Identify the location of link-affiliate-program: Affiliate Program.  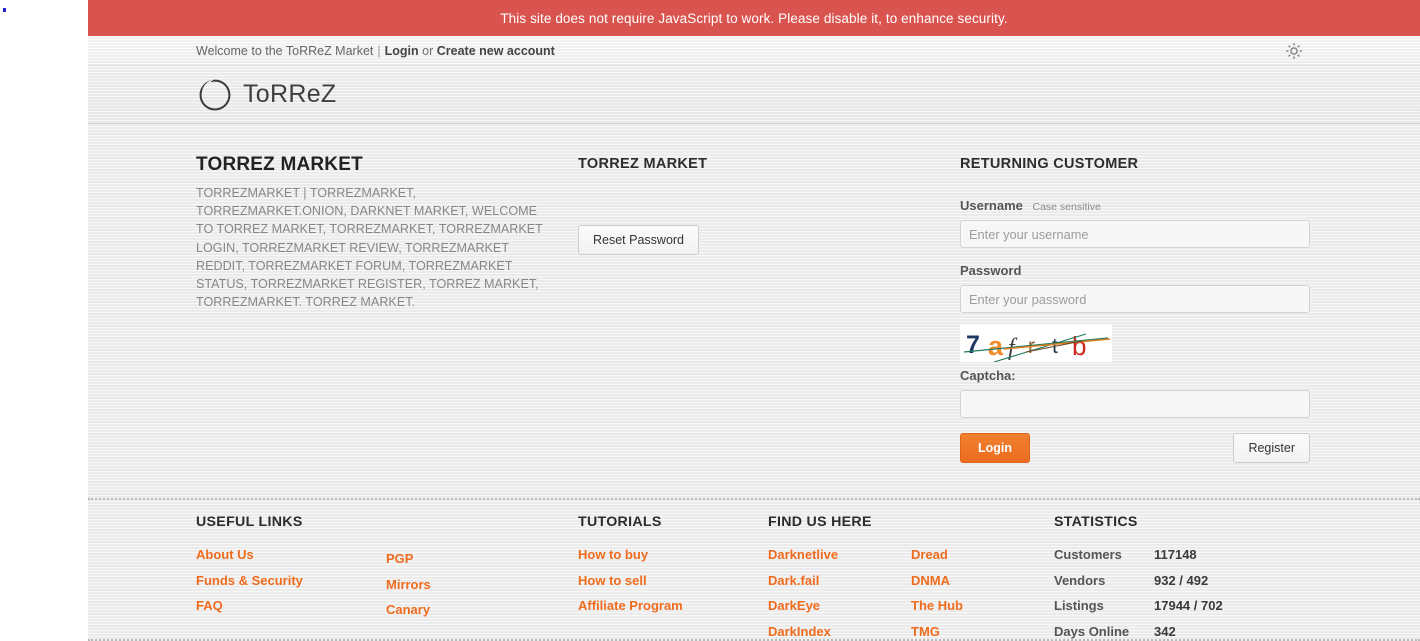
(630, 605).